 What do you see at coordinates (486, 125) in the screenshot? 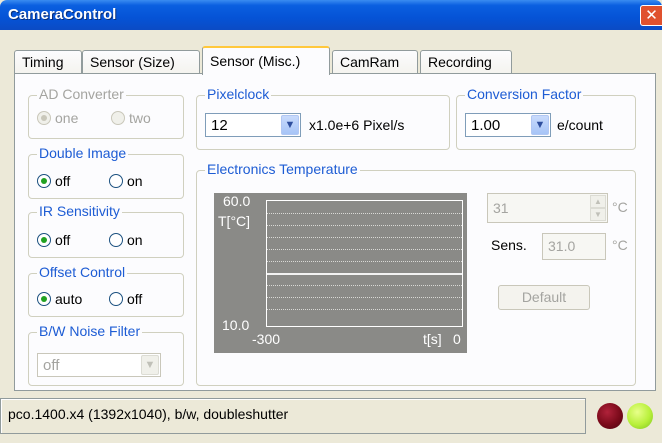
I see `select-value: 1.00` at bounding box center [486, 125].